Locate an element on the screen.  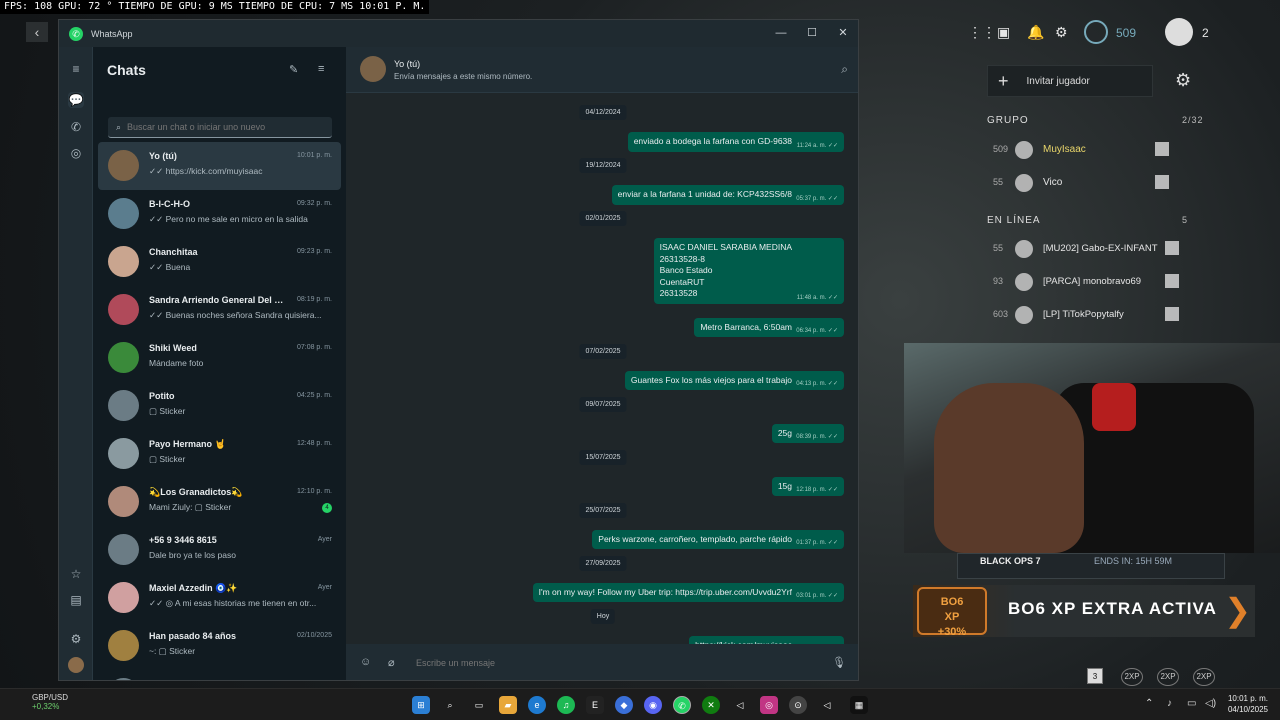
search-input is located at coordinates (222, 127).